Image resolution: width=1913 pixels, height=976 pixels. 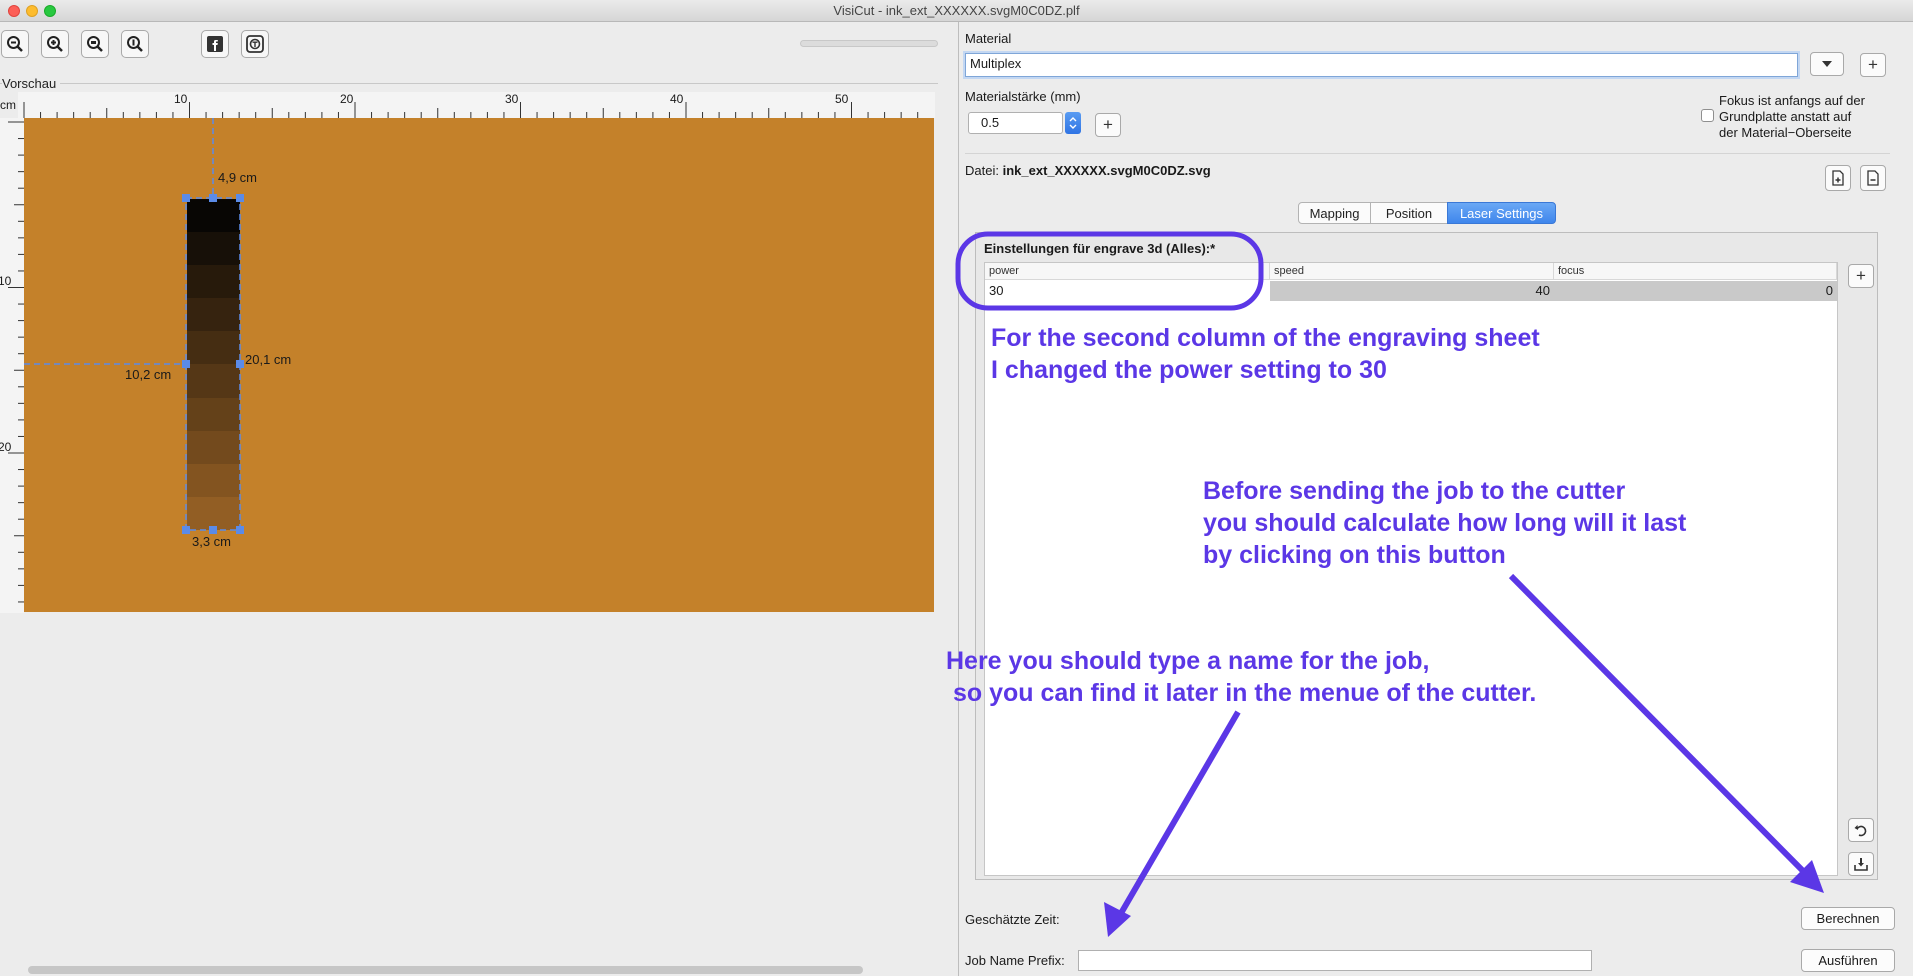 What do you see at coordinates (1015, 960) in the screenshot?
I see `job-prefix-label: Job Name Prefix:` at bounding box center [1015, 960].